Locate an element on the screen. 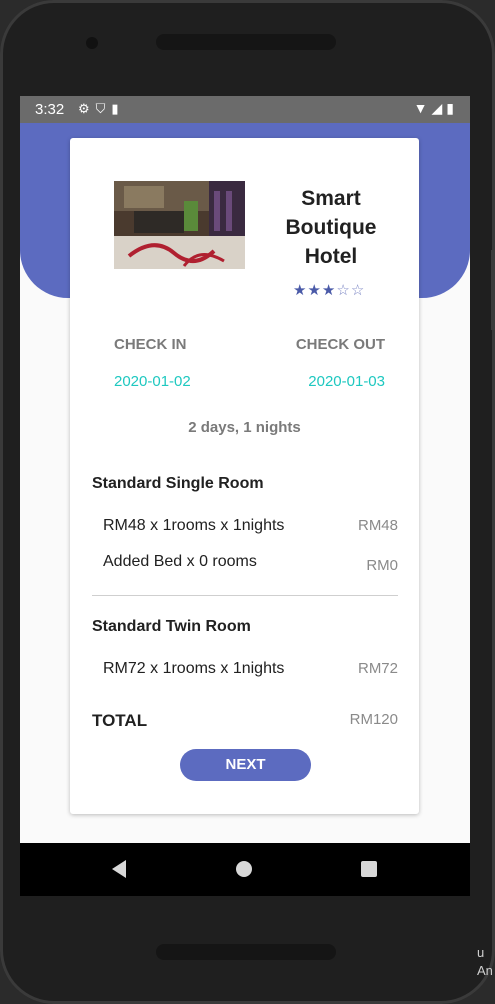 The image size is (495, 1004). line-item-price: RM72 is located at coordinates (377, 668).